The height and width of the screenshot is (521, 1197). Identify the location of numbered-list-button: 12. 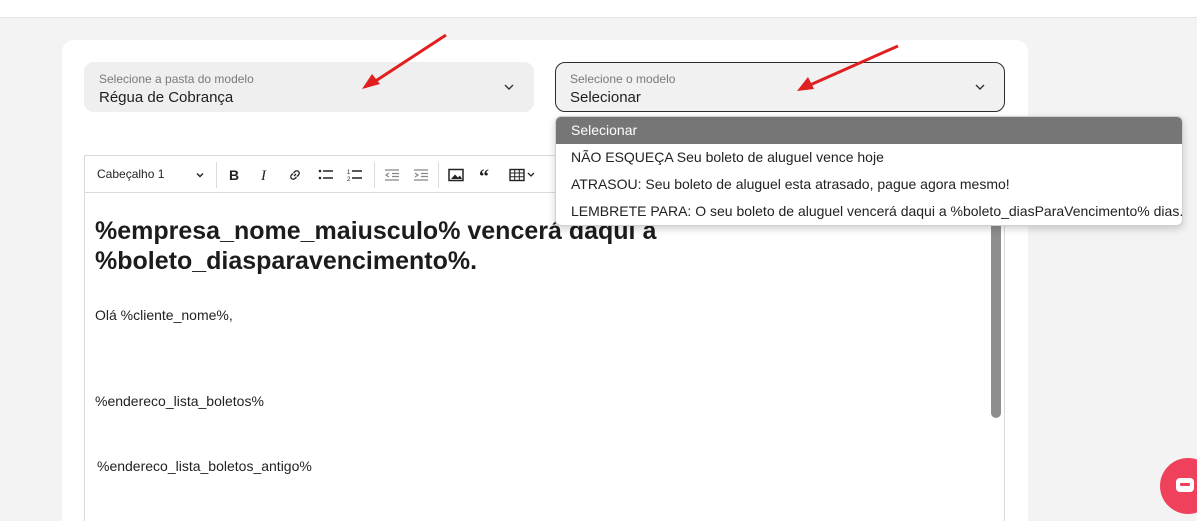
(355, 175).